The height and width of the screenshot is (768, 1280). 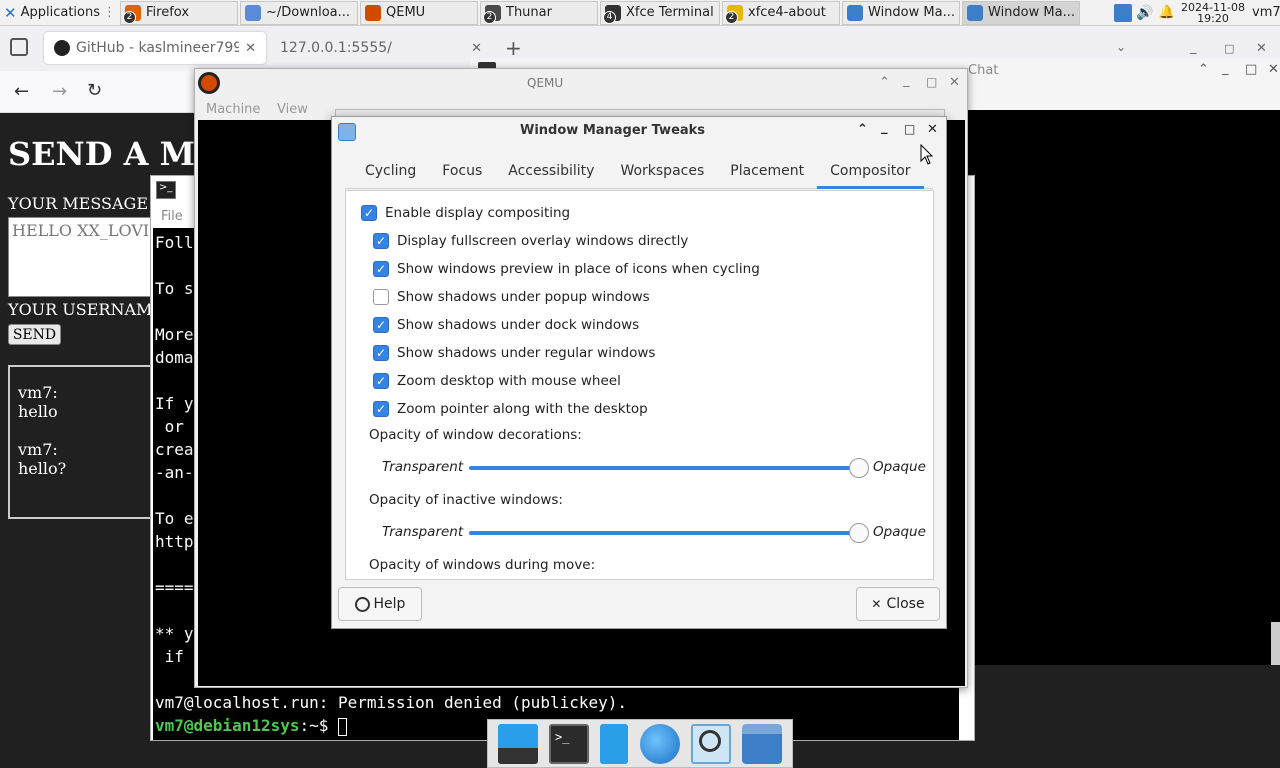 What do you see at coordinates (983, 70) in the screenshot?
I see `background-window-title: Chat` at bounding box center [983, 70].